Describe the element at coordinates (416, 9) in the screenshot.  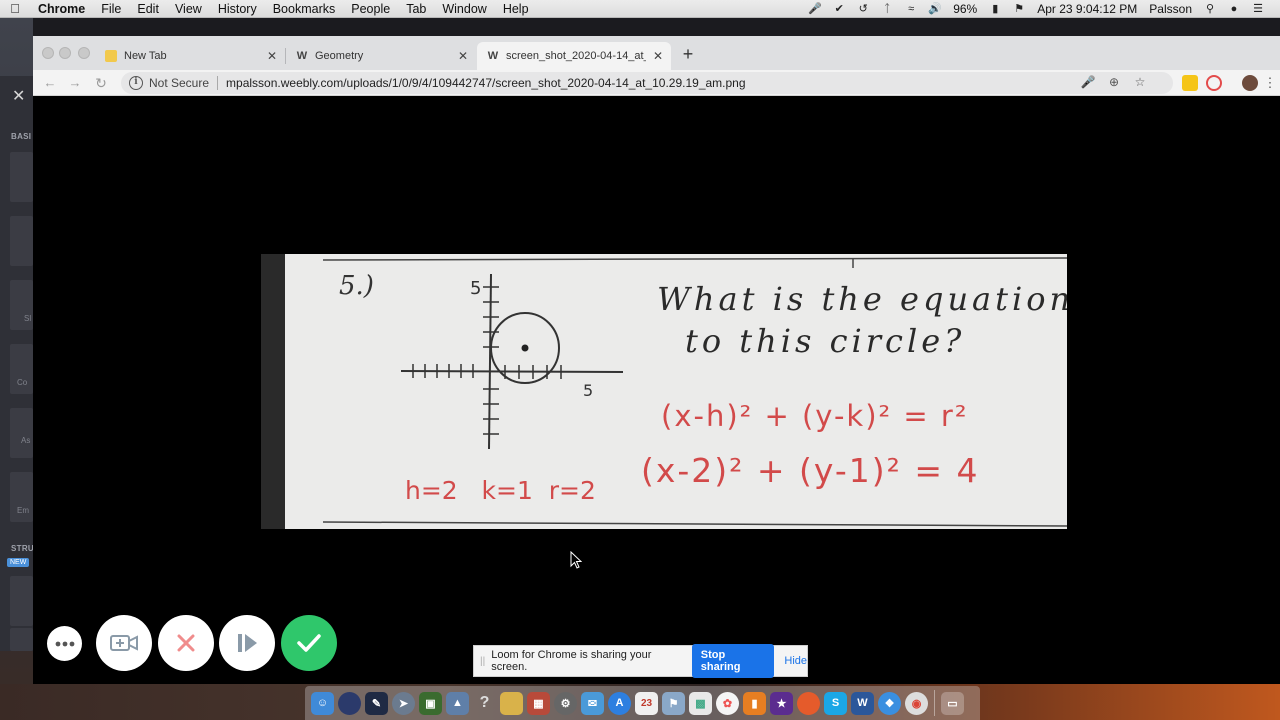
I see `menu-tab: Tab` at that location.